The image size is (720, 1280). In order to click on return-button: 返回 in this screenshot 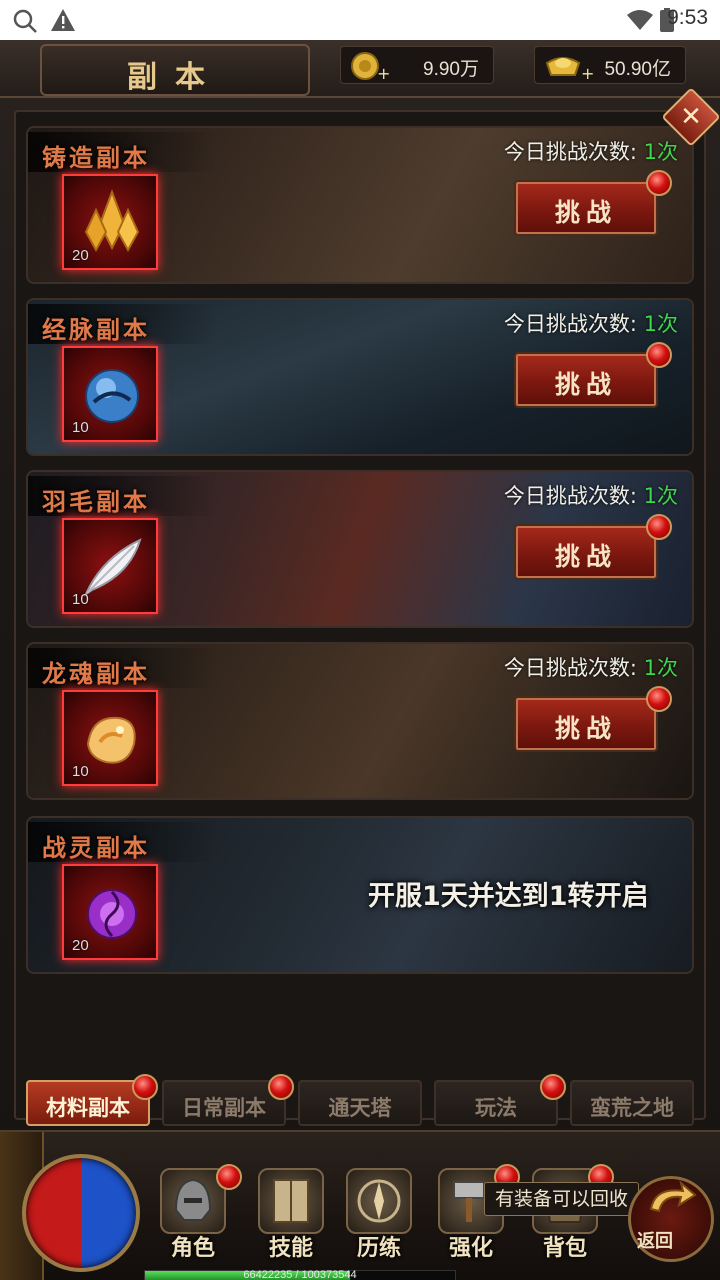, I will do `click(671, 1219)`.